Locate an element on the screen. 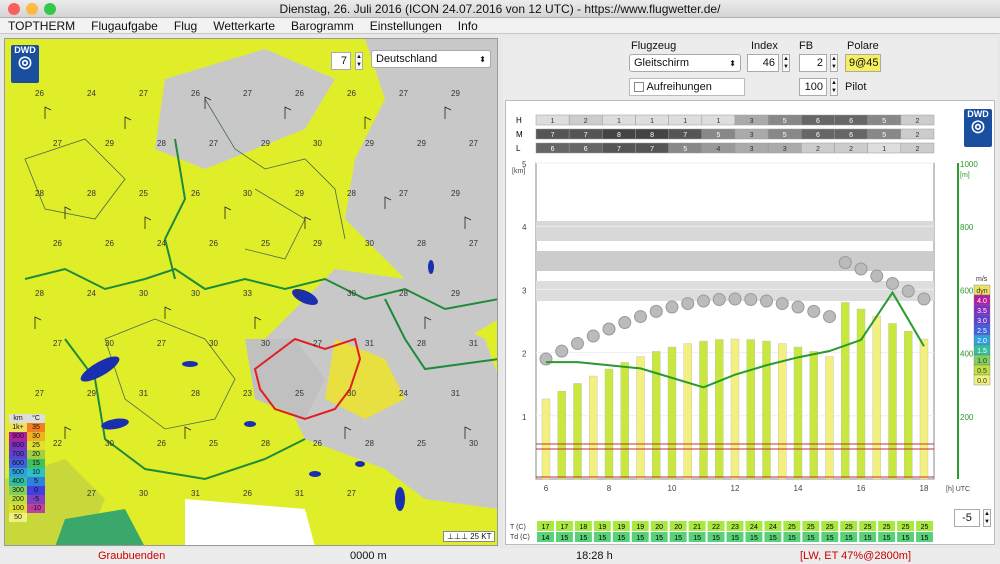 Image resolution: width=1000 pixels, height=564 pixels. offset-field: -5 is located at coordinates (967, 518).